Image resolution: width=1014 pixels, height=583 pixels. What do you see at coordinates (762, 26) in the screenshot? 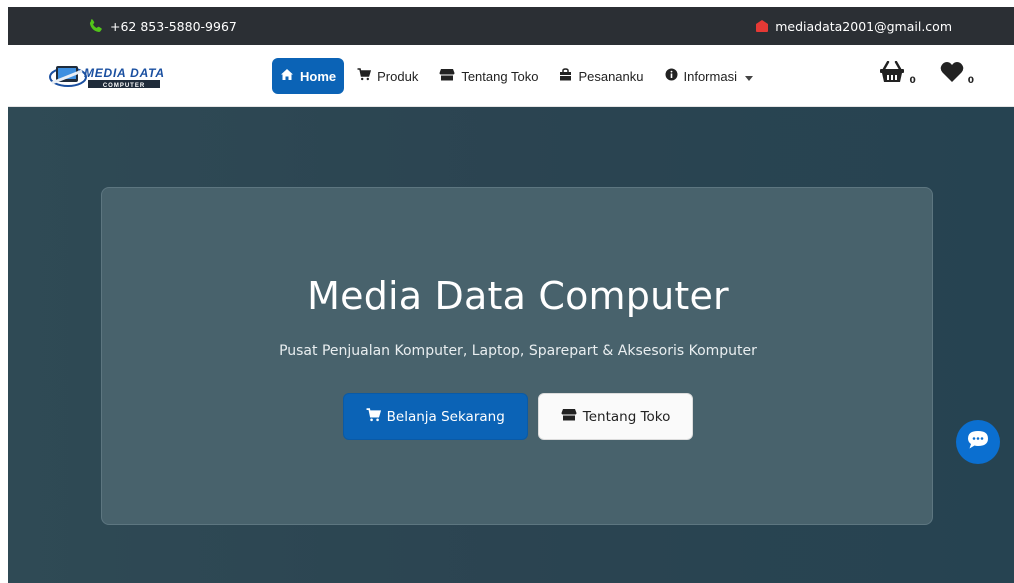
I see `envelope-icon` at bounding box center [762, 26].